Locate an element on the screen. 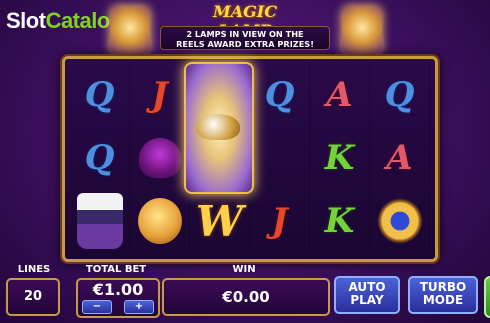  lines-label: LINES is located at coordinates (34, 269).